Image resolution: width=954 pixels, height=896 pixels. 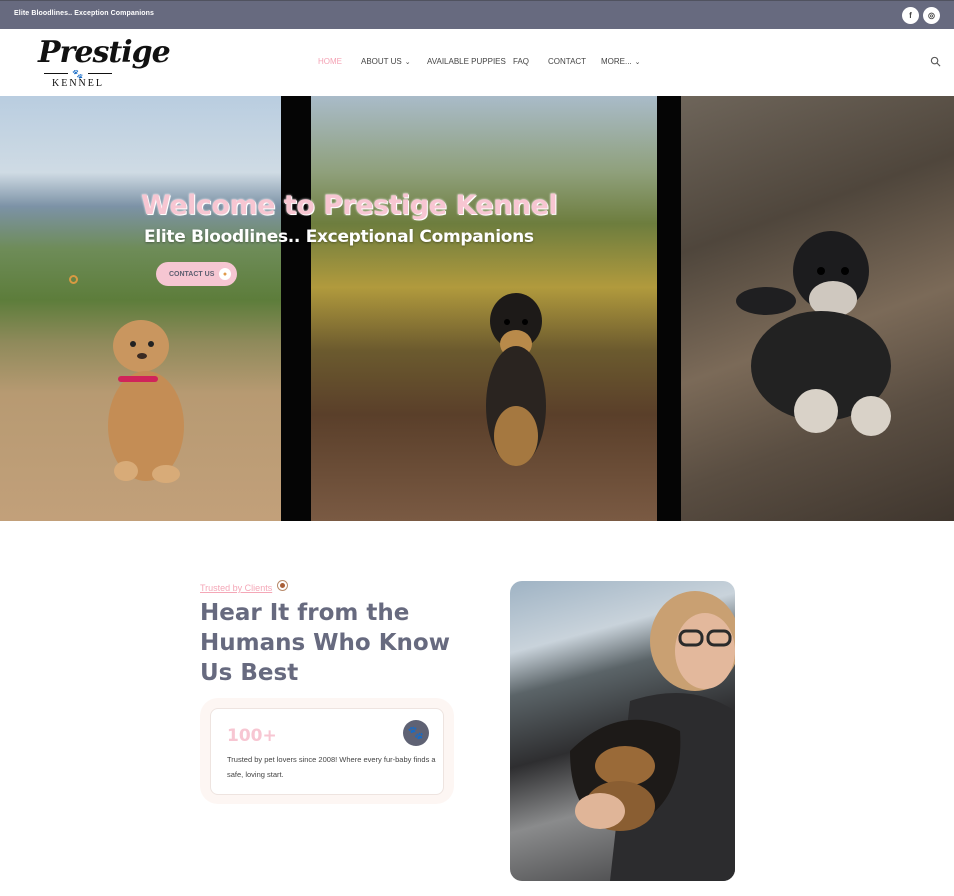 What do you see at coordinates (78, 83) in the screenshot?
I see `logo-subtitle: KENNEL` at bounding box center [78, 83].